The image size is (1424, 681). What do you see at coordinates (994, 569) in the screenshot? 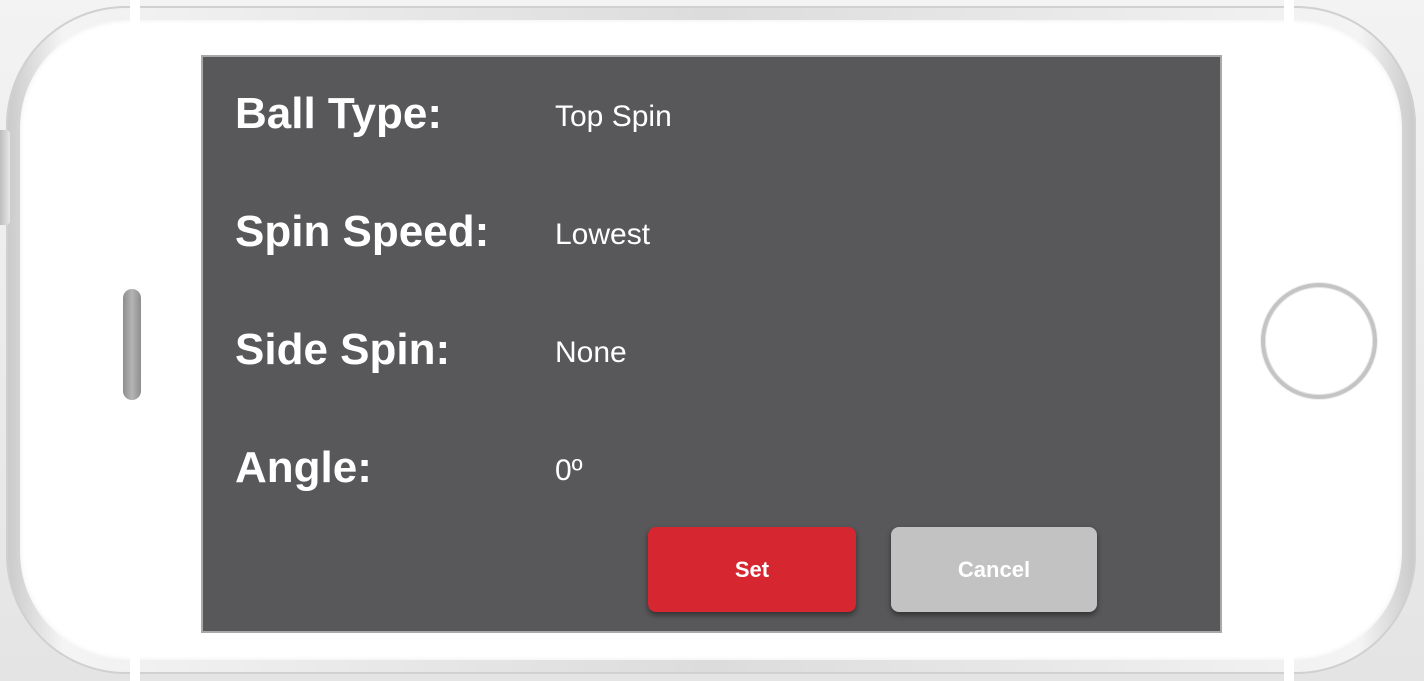
I see `cancel-button: Cancel` at bounding box center [994, 569].